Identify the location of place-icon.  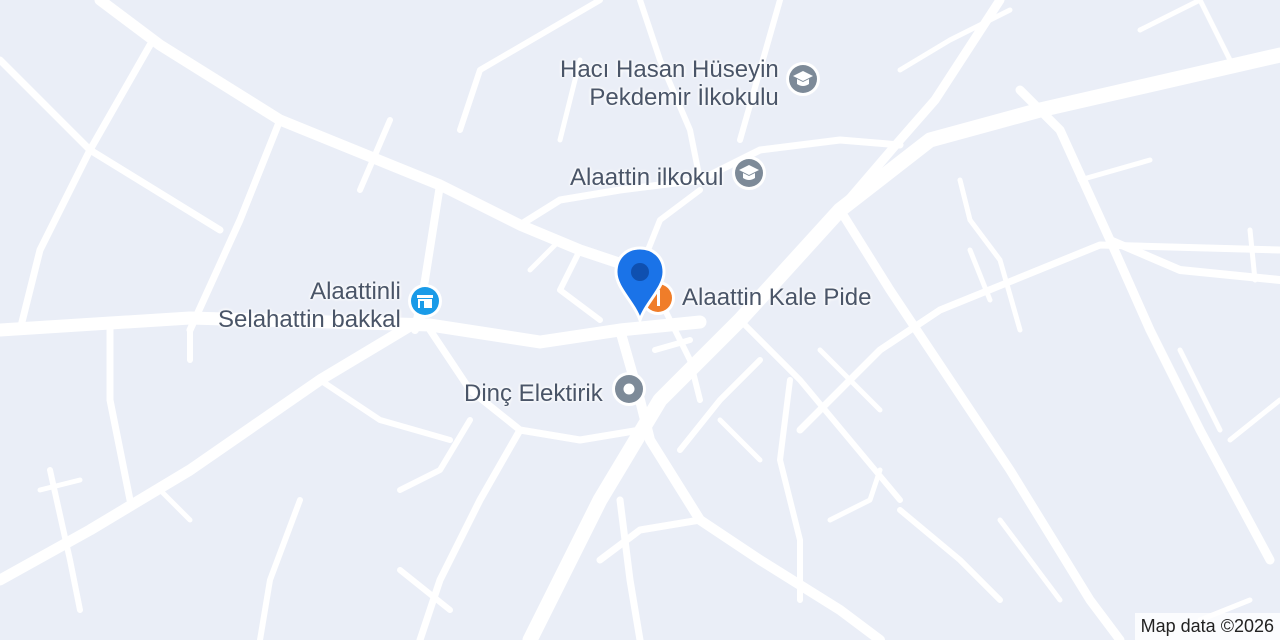
(628, 389).